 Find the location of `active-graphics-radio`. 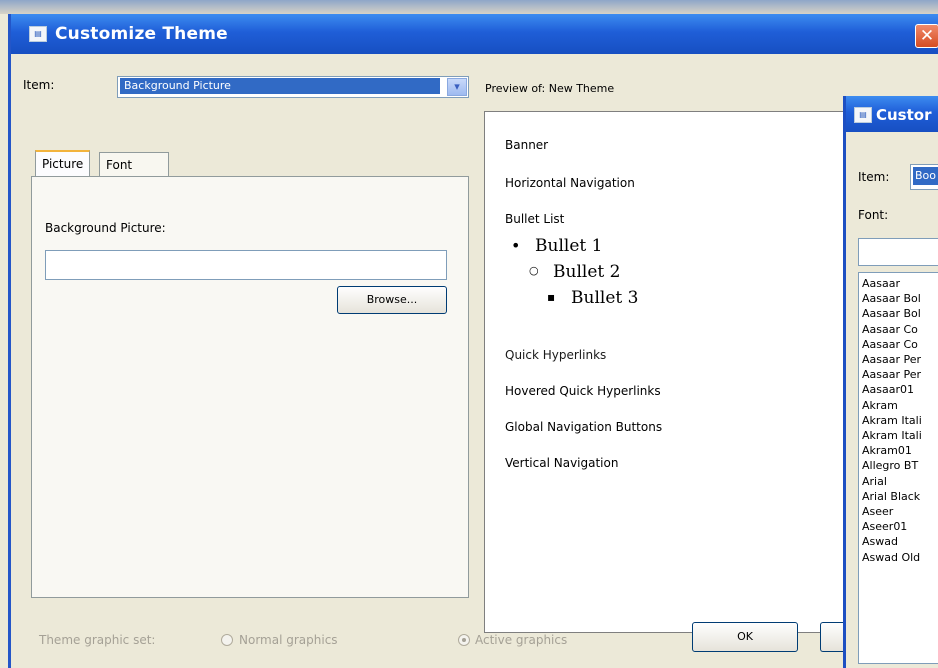

active-graphics-radio is located at coordinates (464, 640).